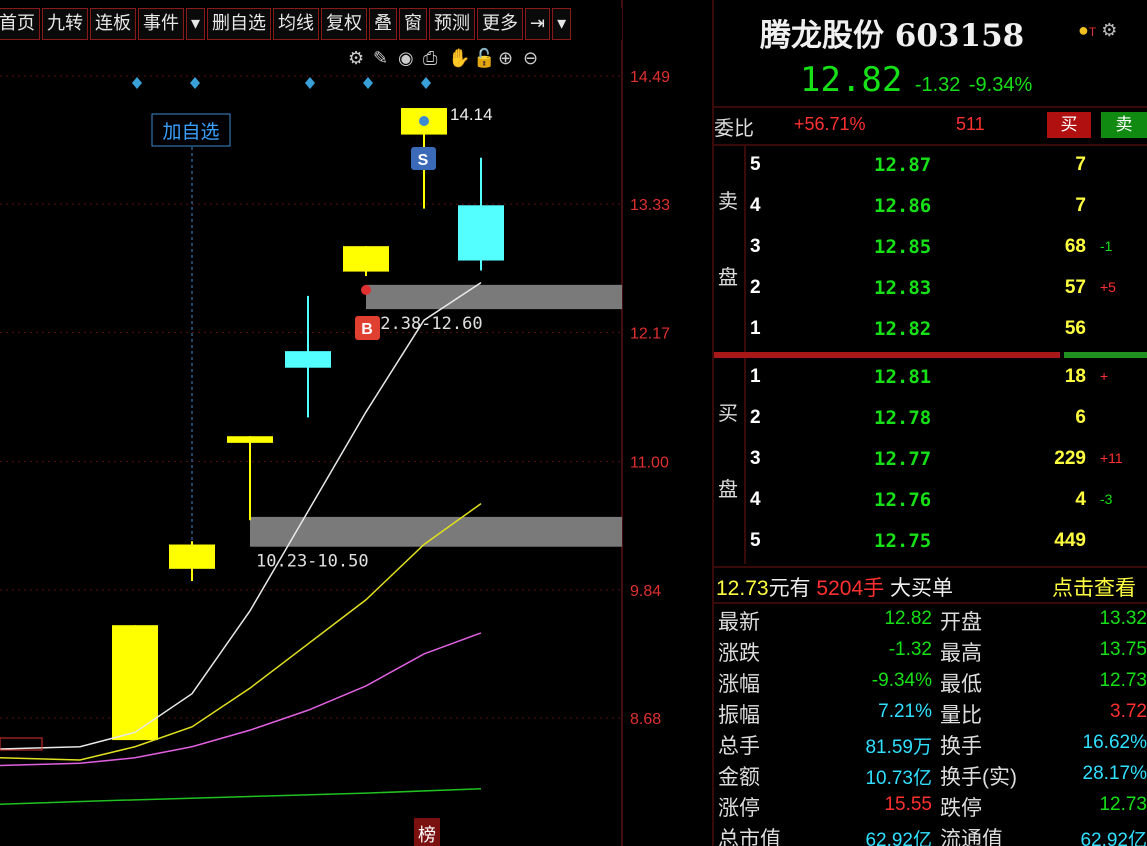  Describe the element at coordinates (930, 126) in the screenshot. I see `weibi-row: 委比 +56.71% 511 买 卖` at that location.